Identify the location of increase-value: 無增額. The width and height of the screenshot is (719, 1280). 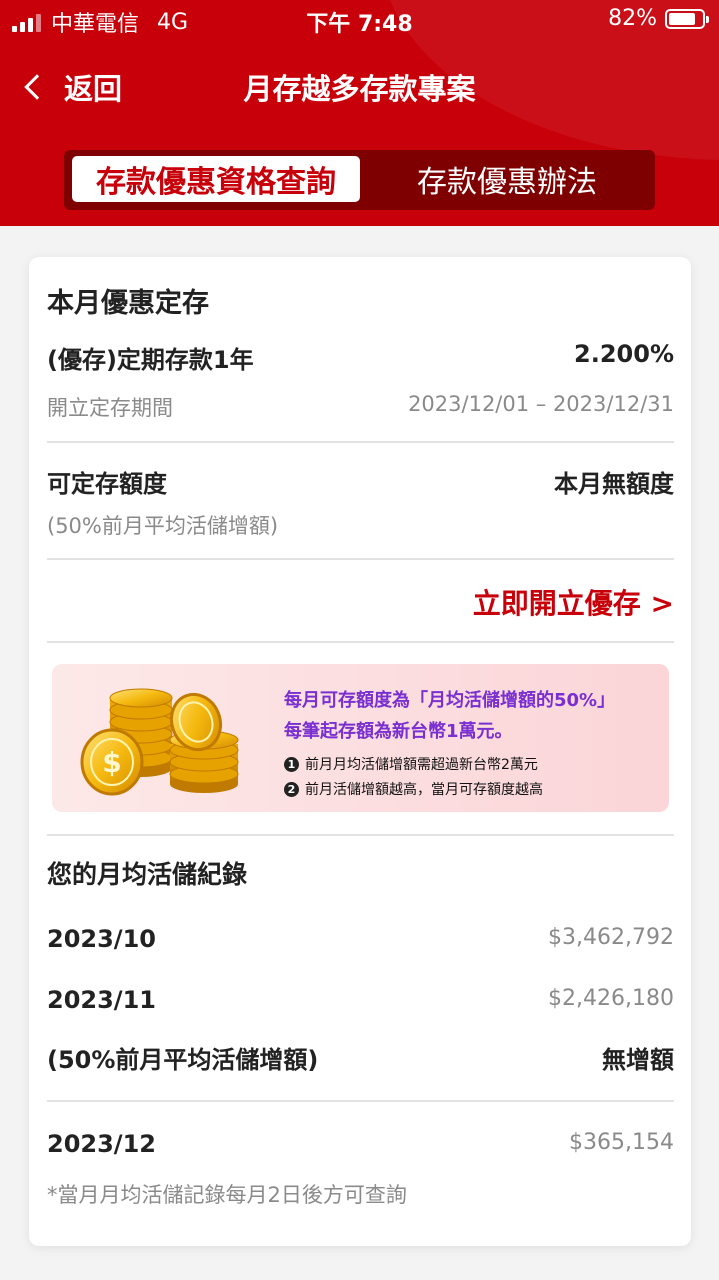
(638, 1060).